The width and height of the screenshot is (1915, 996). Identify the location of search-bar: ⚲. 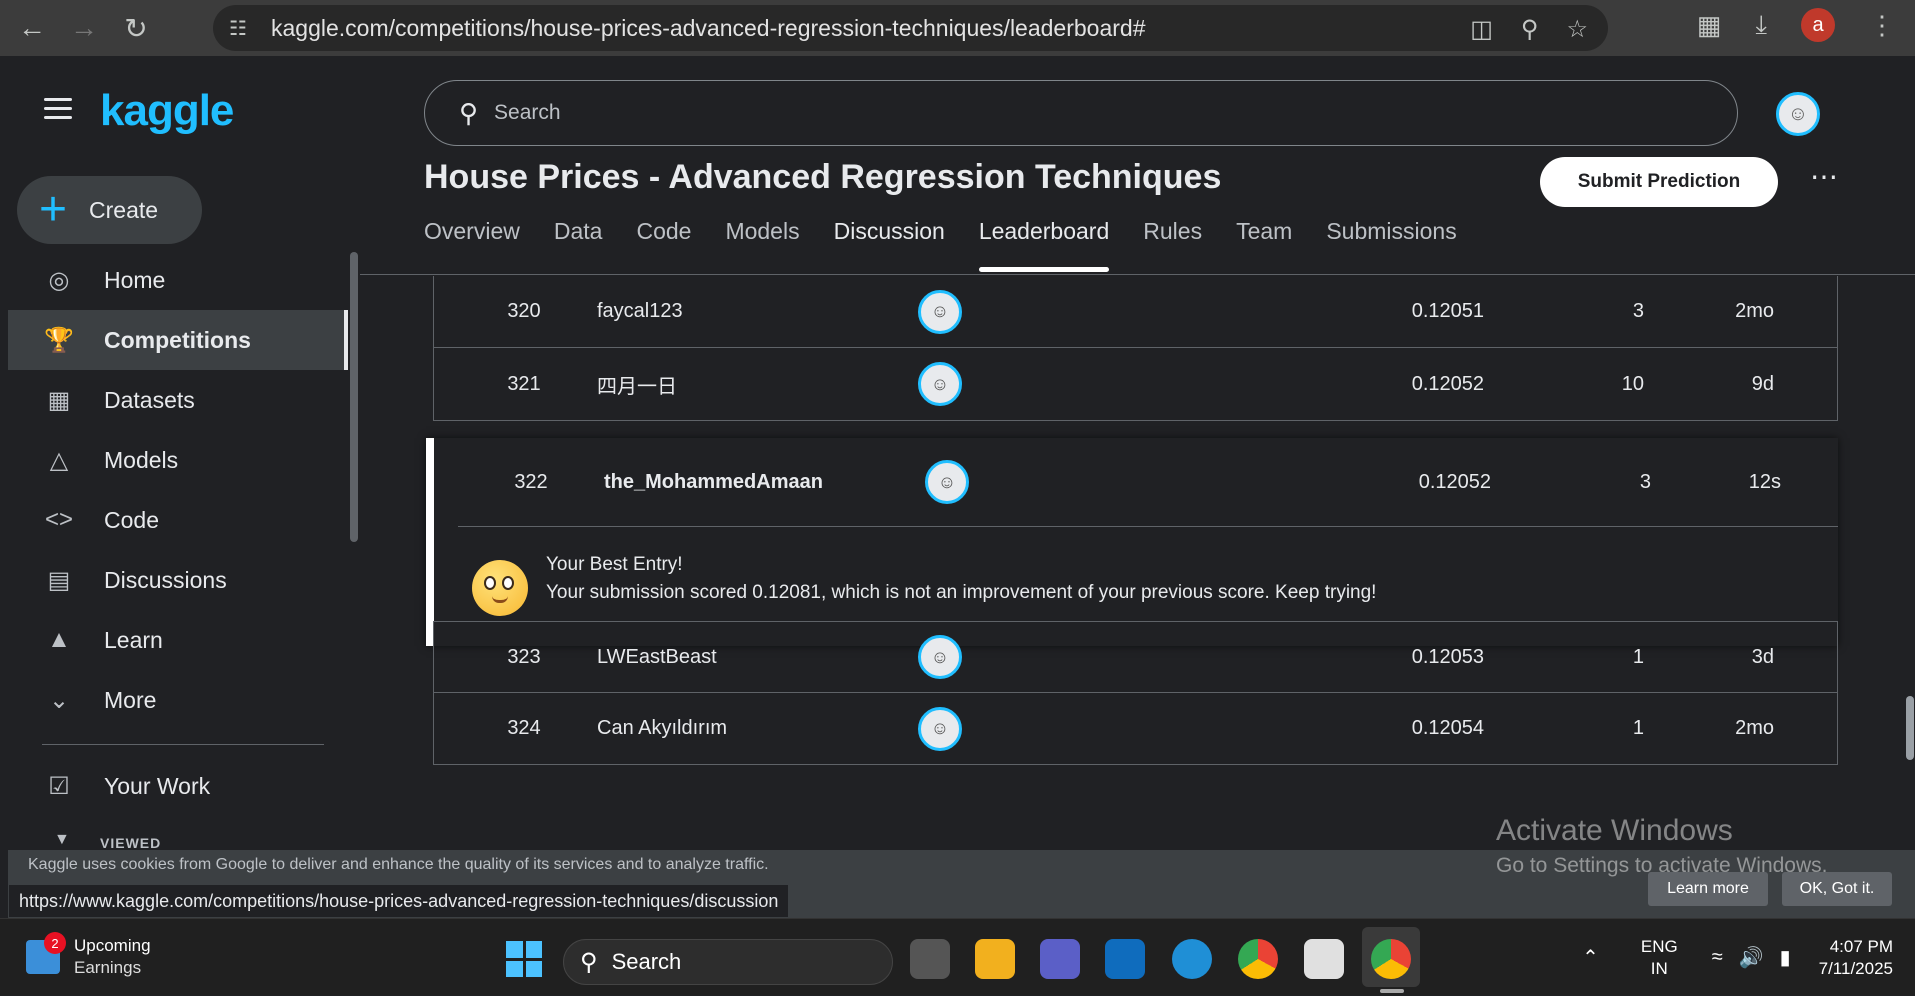
(1081, 113).